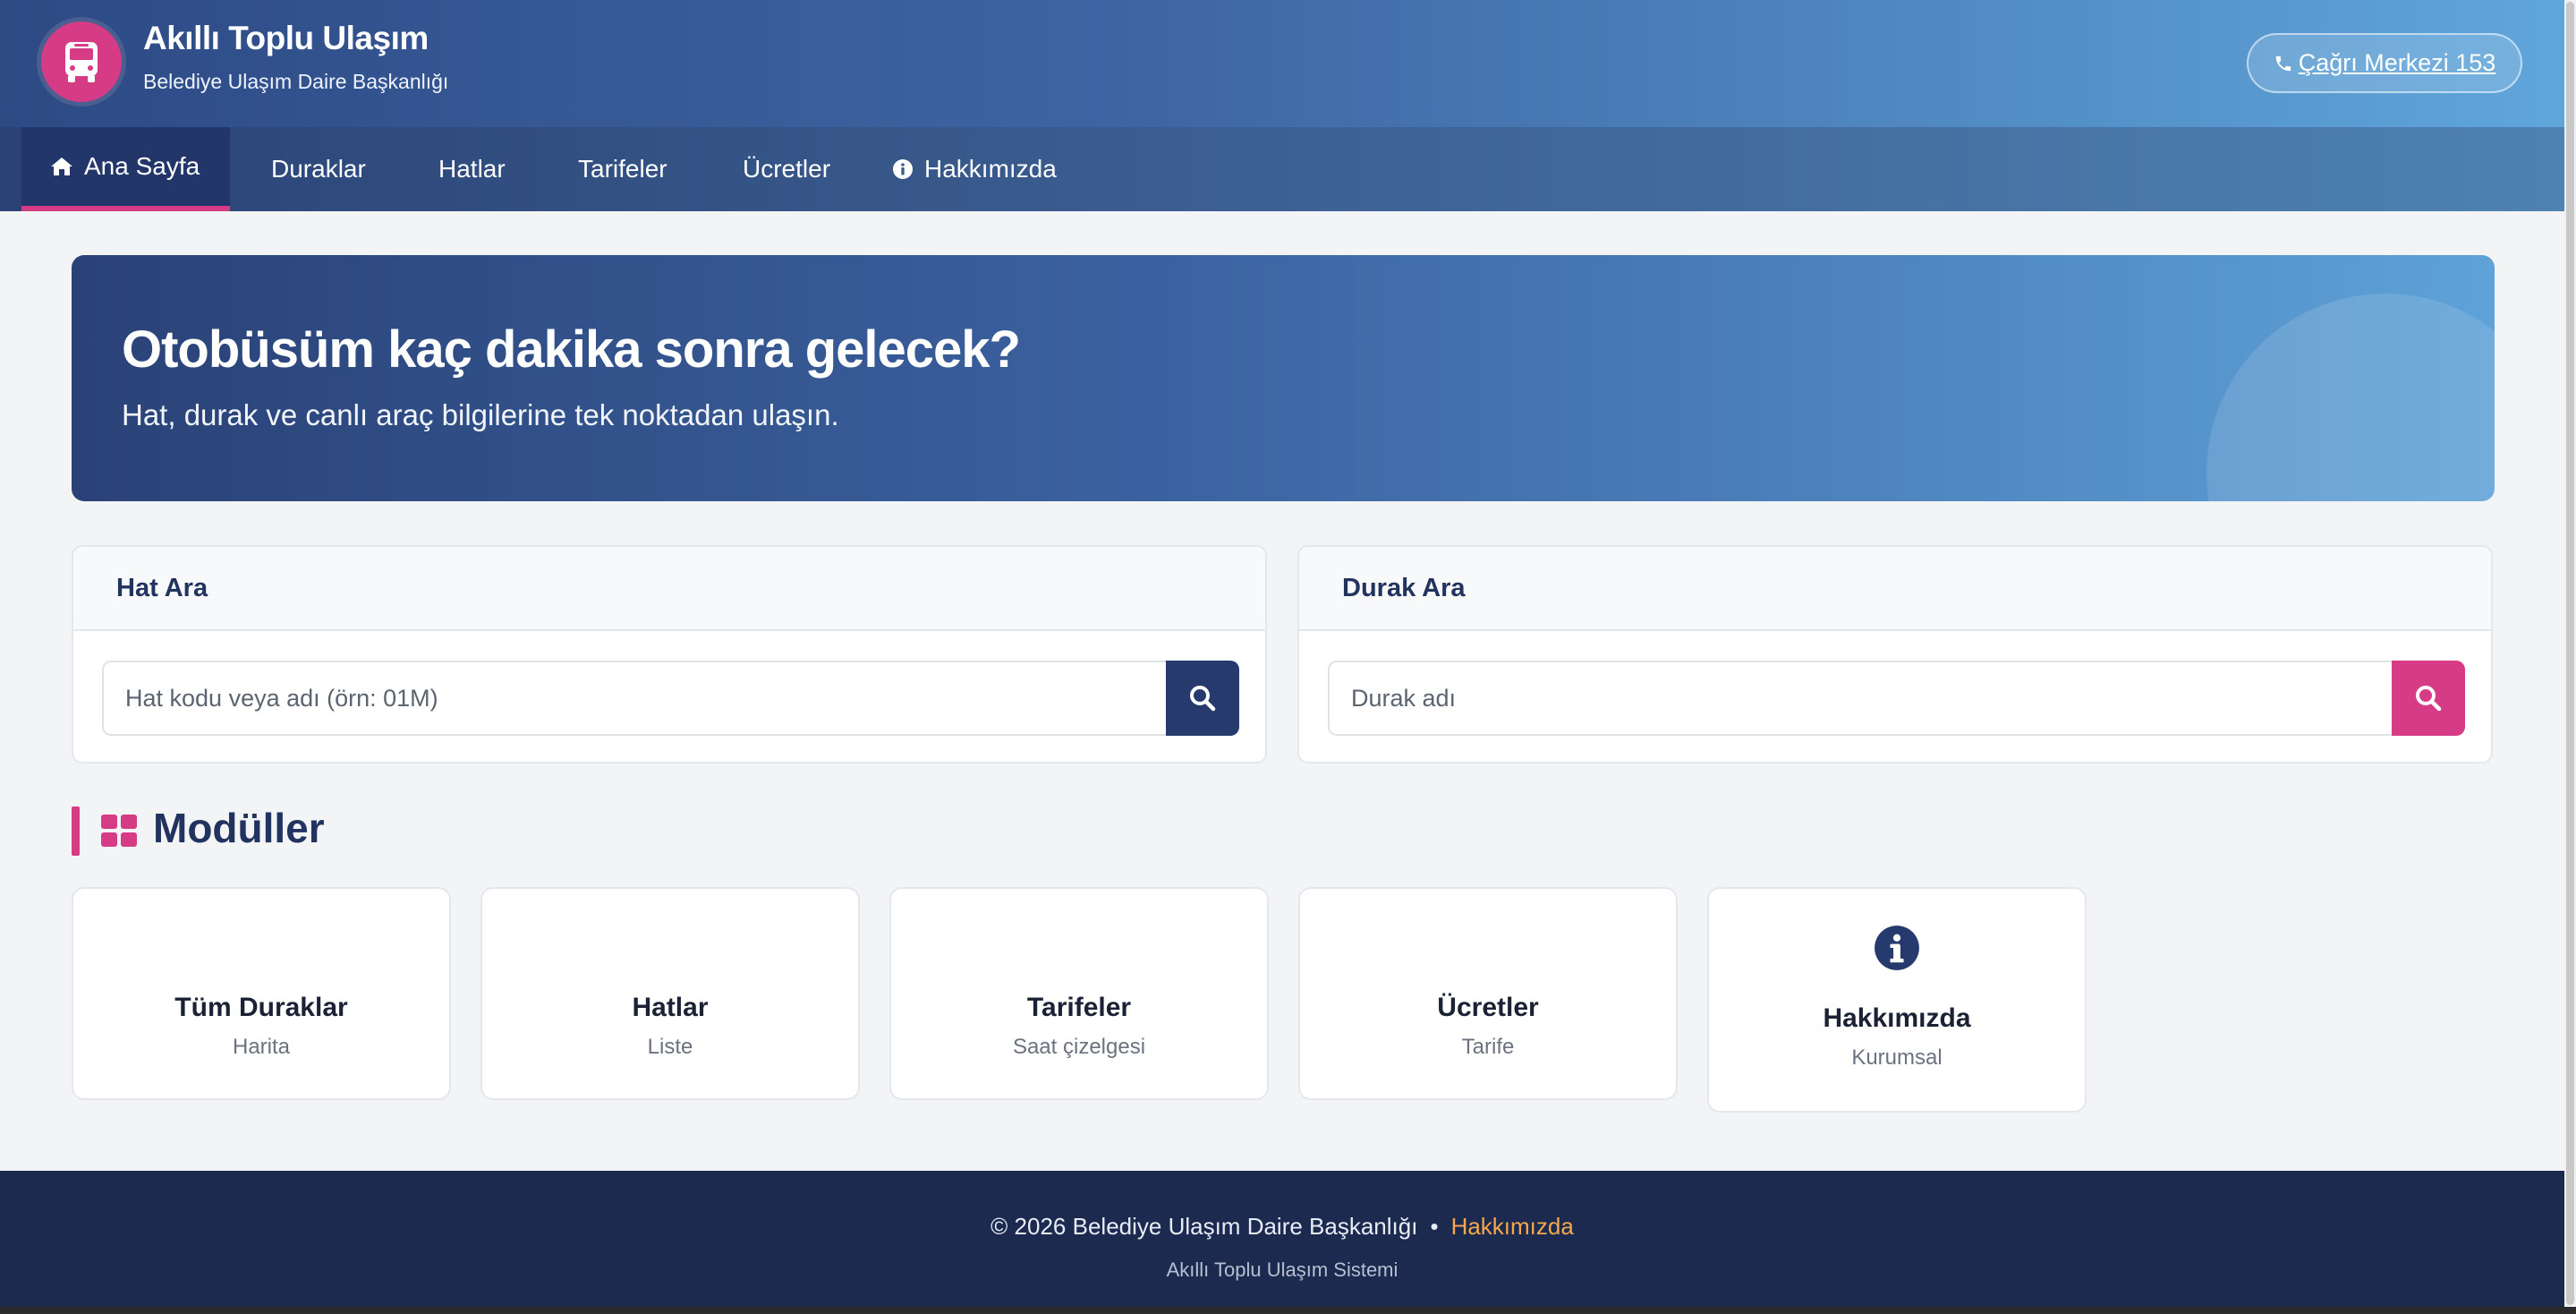 This screenshot has width=2576, height=1314. I want to click on hero-title: Otobüsüm kaç dakika sonra gelecek?, so click(571, 349).